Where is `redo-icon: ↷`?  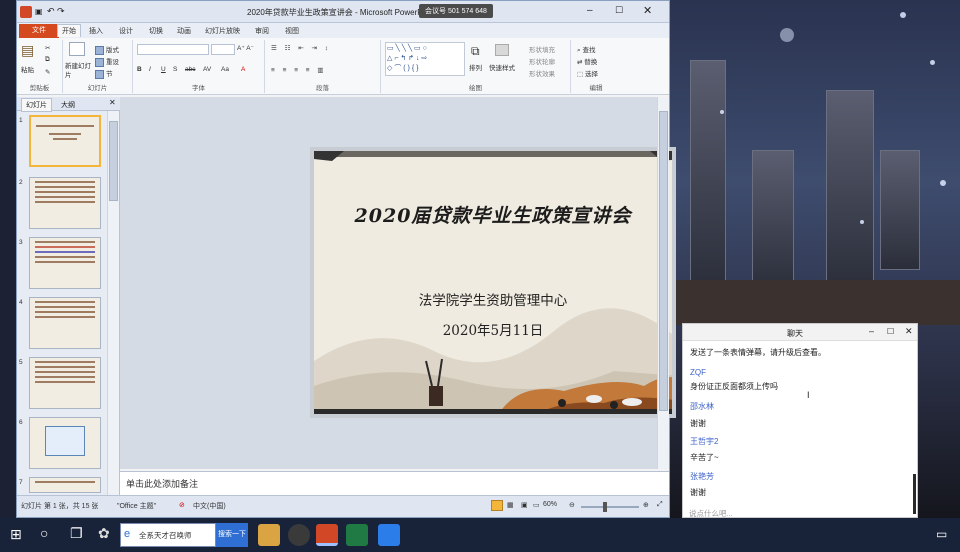 redo-icon: ↷ is located at coordinates (61, 11).